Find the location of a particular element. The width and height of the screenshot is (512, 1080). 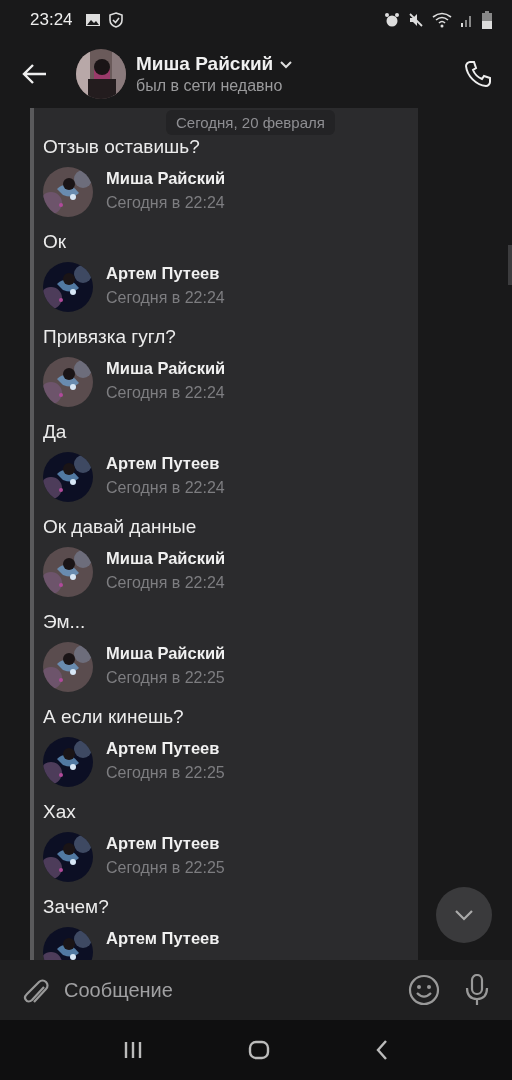

message-input: Сообщение is located at coordinates (229, 990).